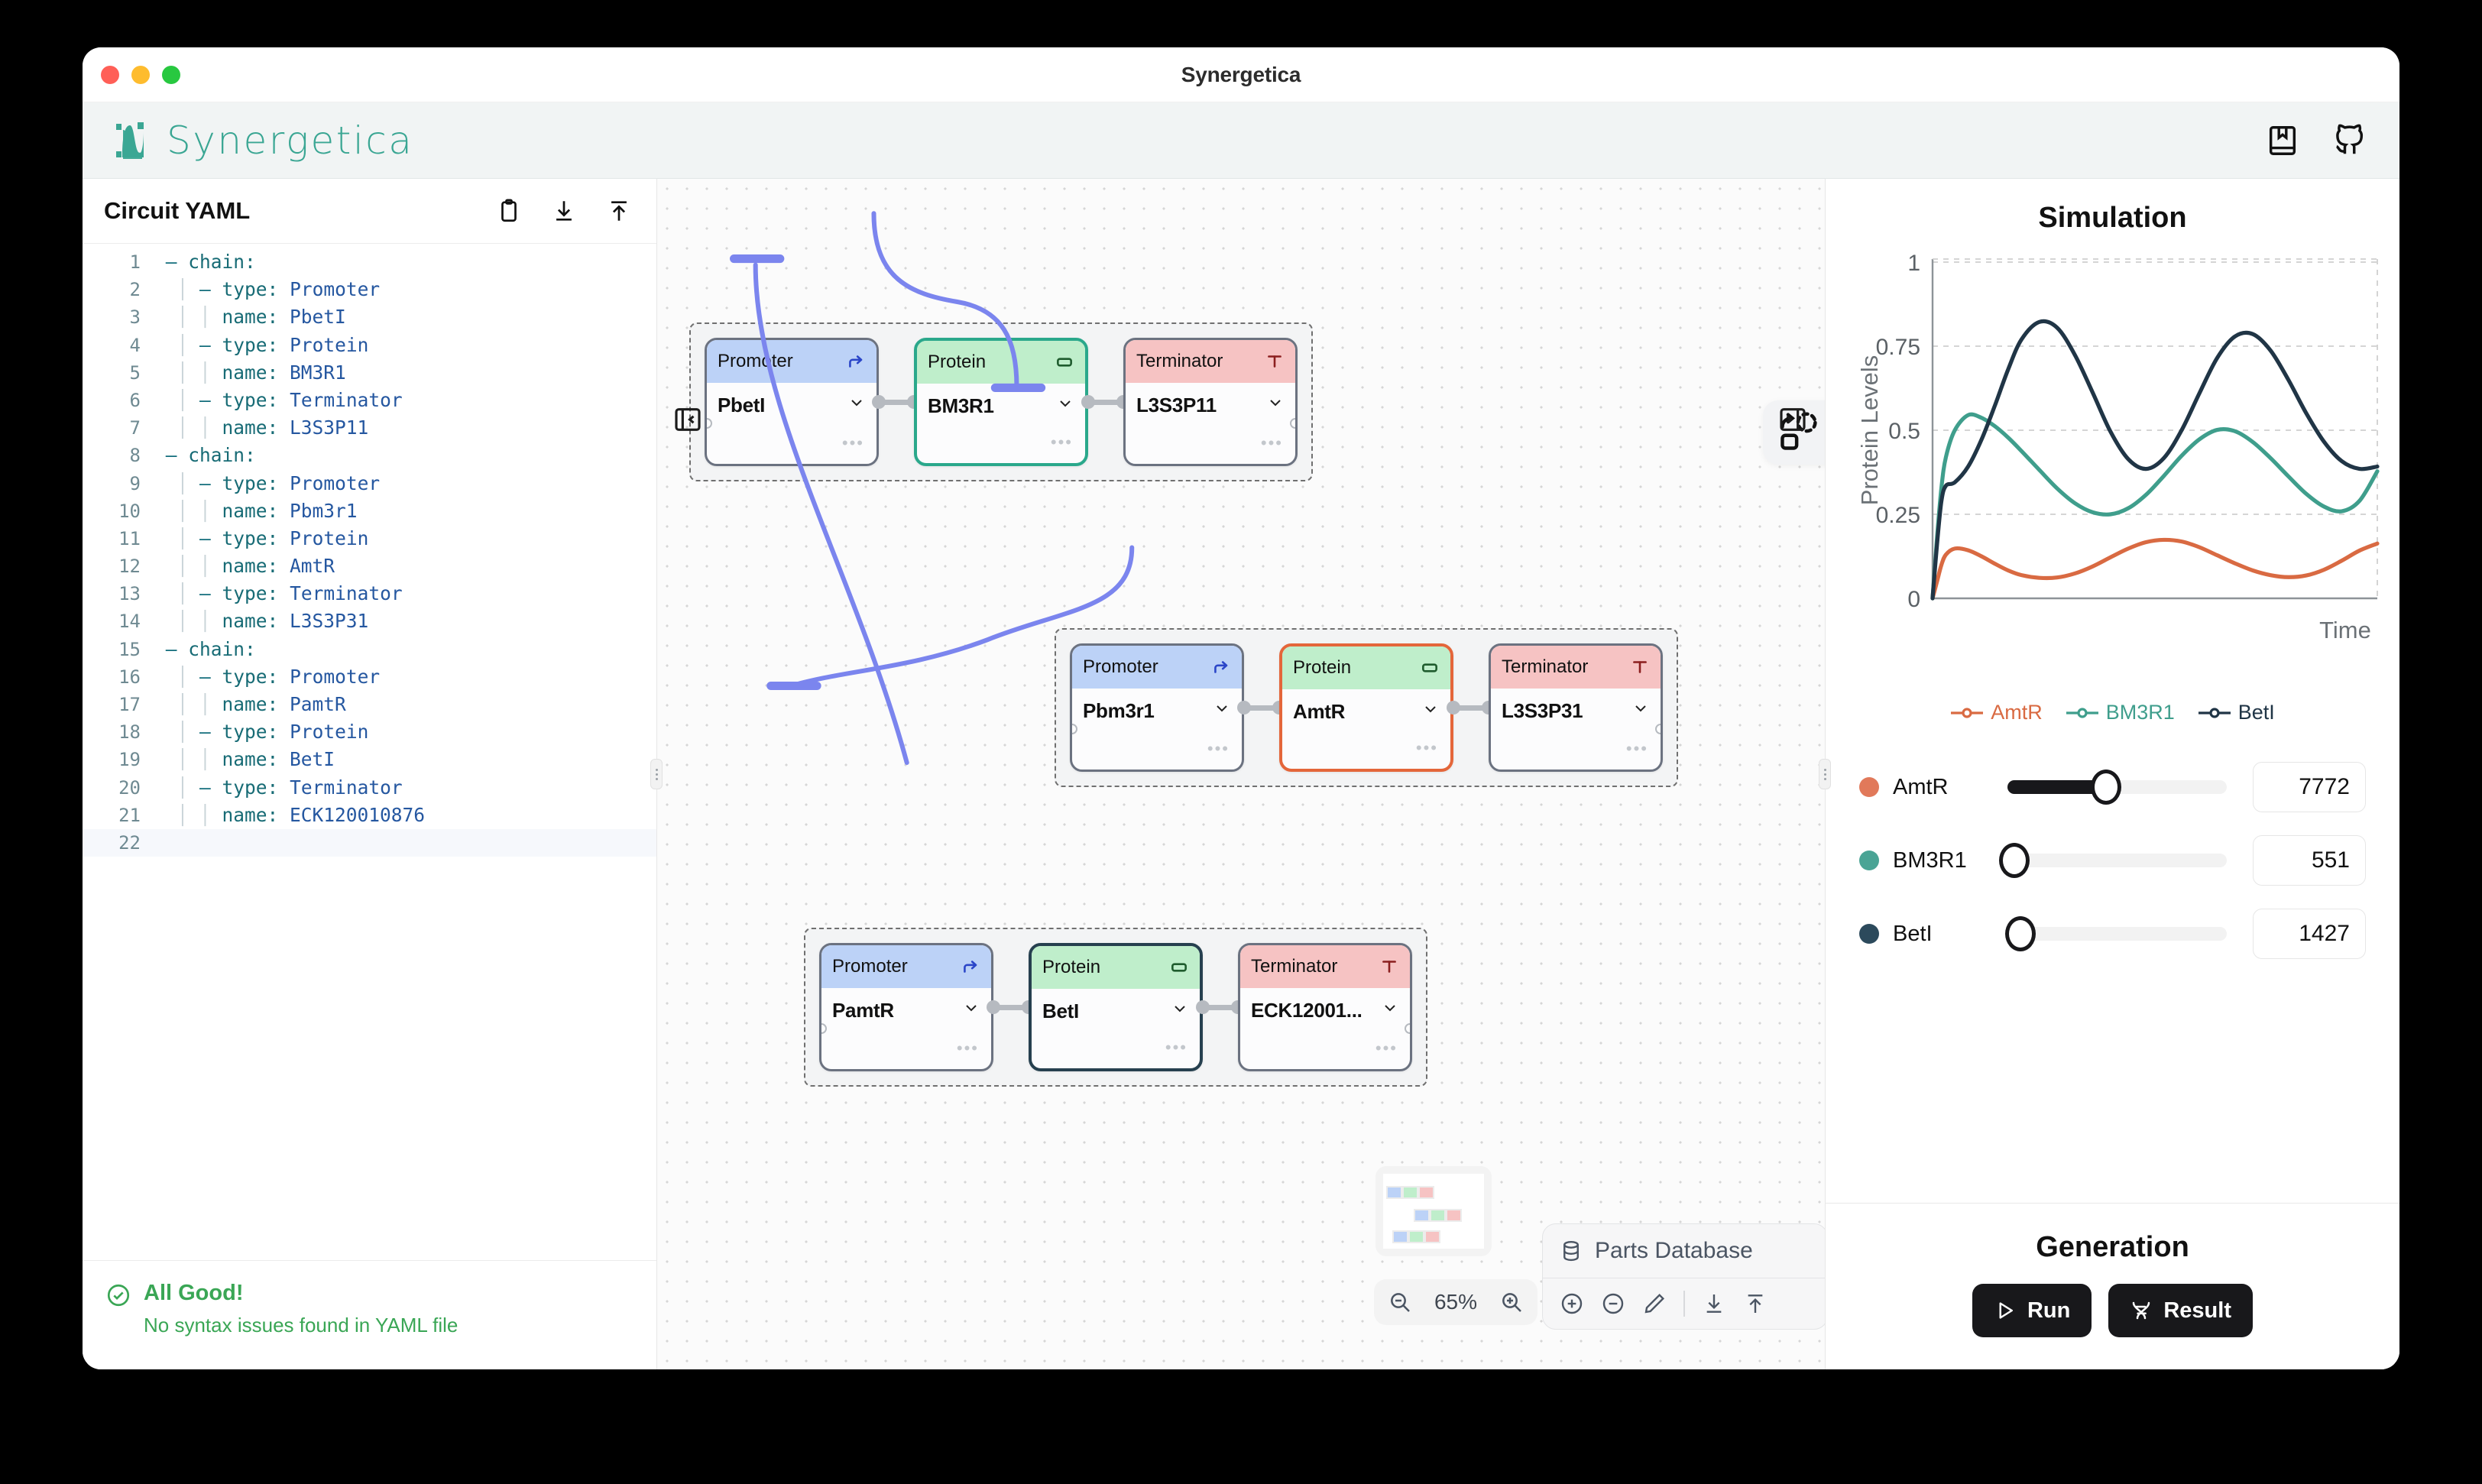  I want to click on zoom-out-icon, so click(1400, 1302).